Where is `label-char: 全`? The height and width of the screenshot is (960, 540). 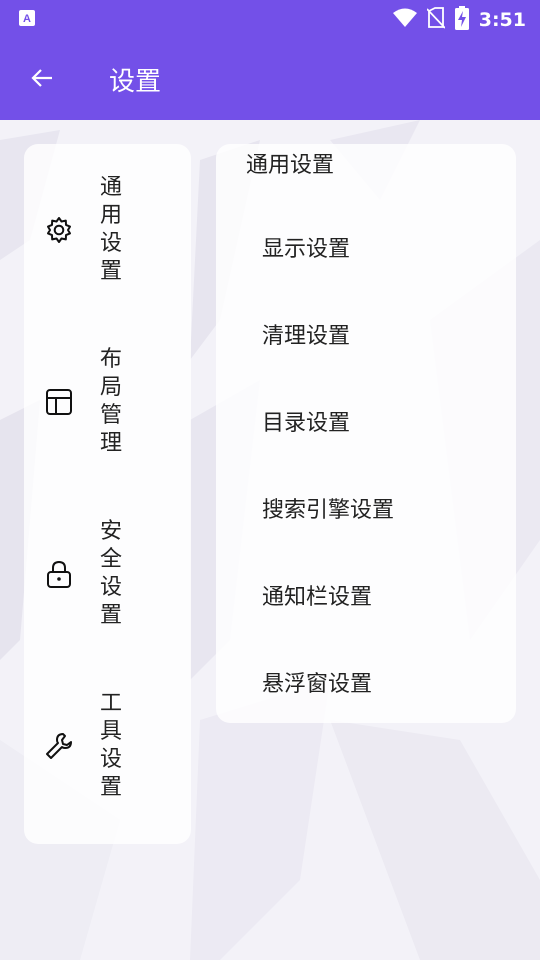 label-char: 全 is located at coordinates (110, 559).